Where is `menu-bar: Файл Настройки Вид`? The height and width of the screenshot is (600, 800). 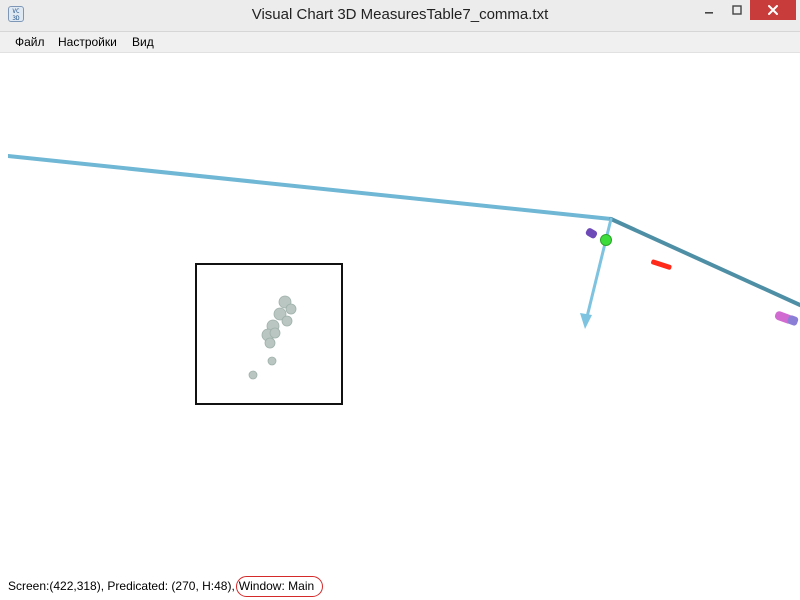 menu-bar: Файл Настройки Вид is located at coordinates (400, 42).